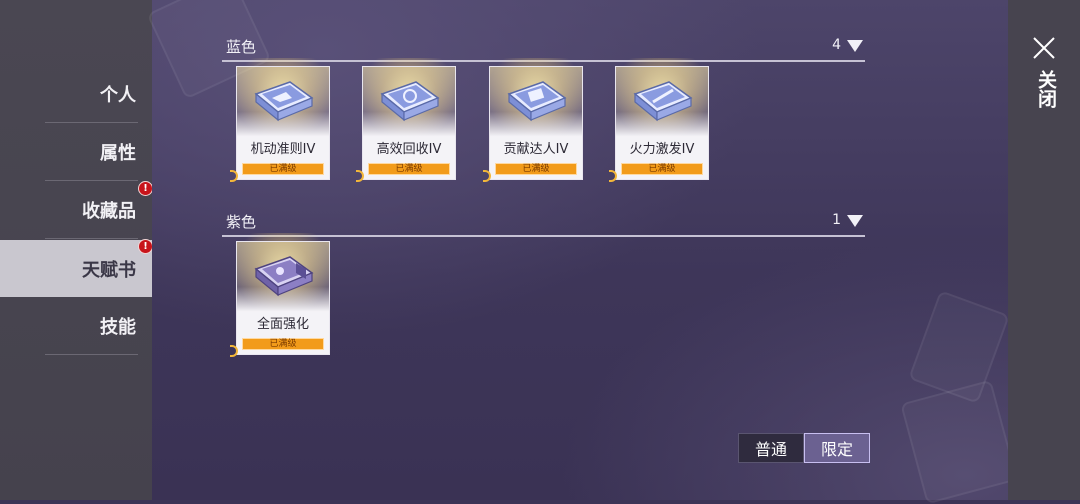 The width and height of the screenshot is (1080, 504). I want to click on sidebar-item-skills: 技能, so click(91, 326).